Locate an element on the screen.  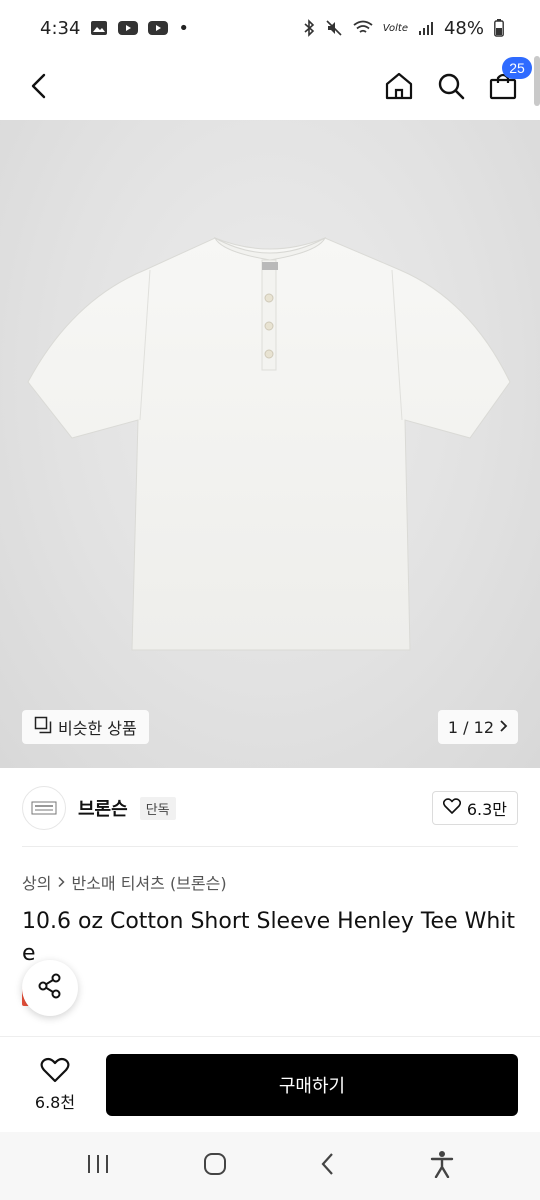
image-page-indicator: 1 / 12 is located at coordinates (470, 727).